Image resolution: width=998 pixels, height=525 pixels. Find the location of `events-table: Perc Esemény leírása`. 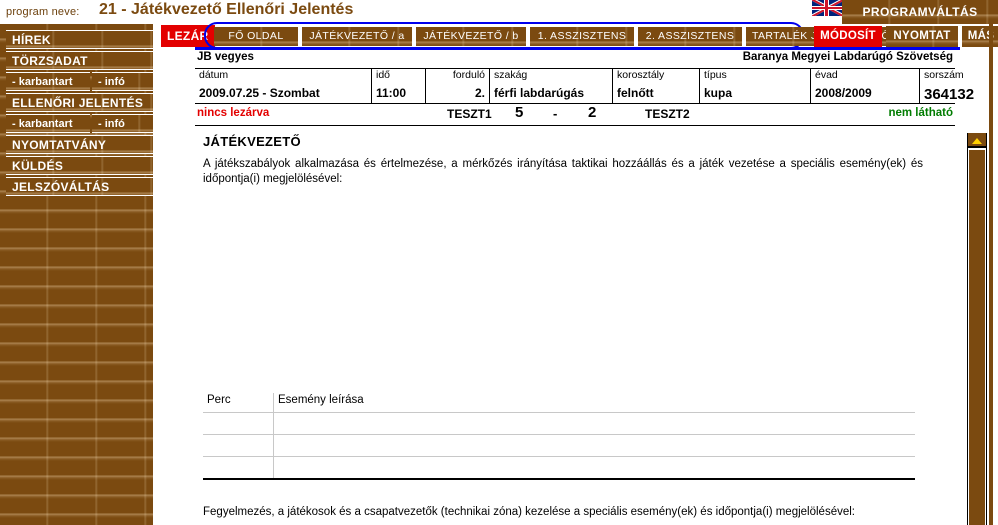

events-table: Perc Esemény leírása is located at coordinates (559, 436).